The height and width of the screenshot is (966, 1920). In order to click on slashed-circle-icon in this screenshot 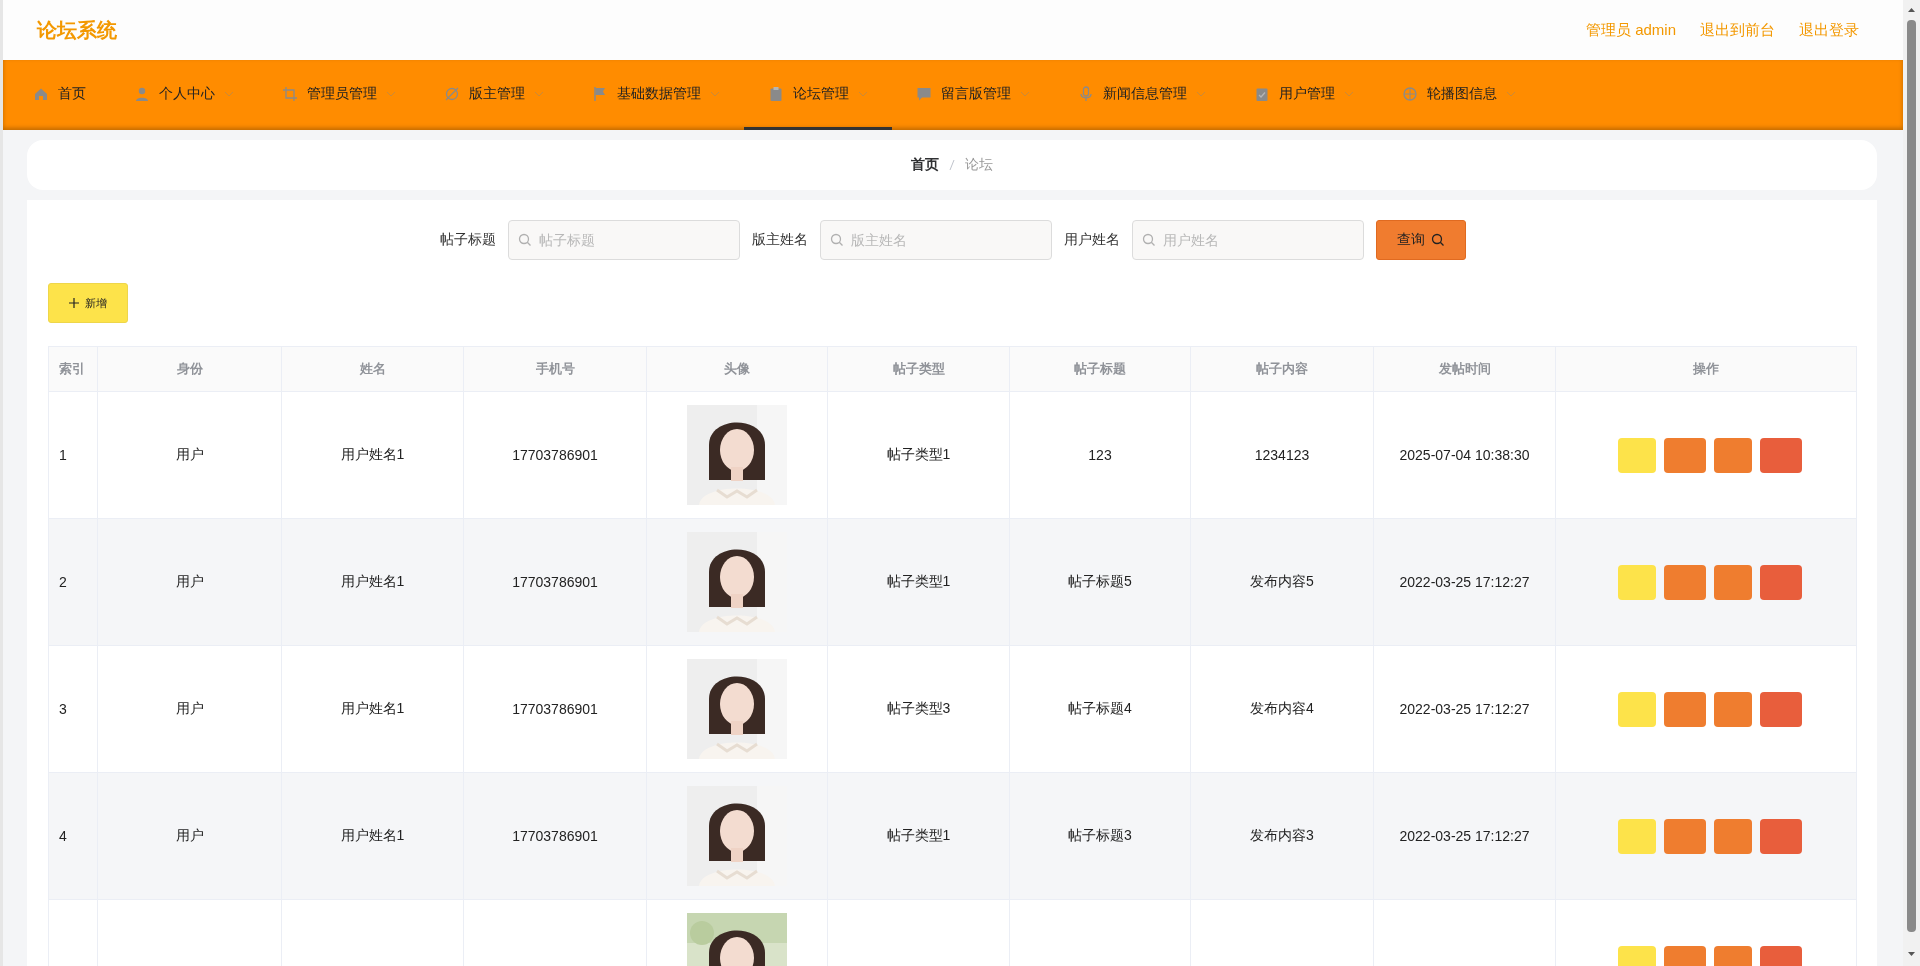, I will do `click(452, 93)`.